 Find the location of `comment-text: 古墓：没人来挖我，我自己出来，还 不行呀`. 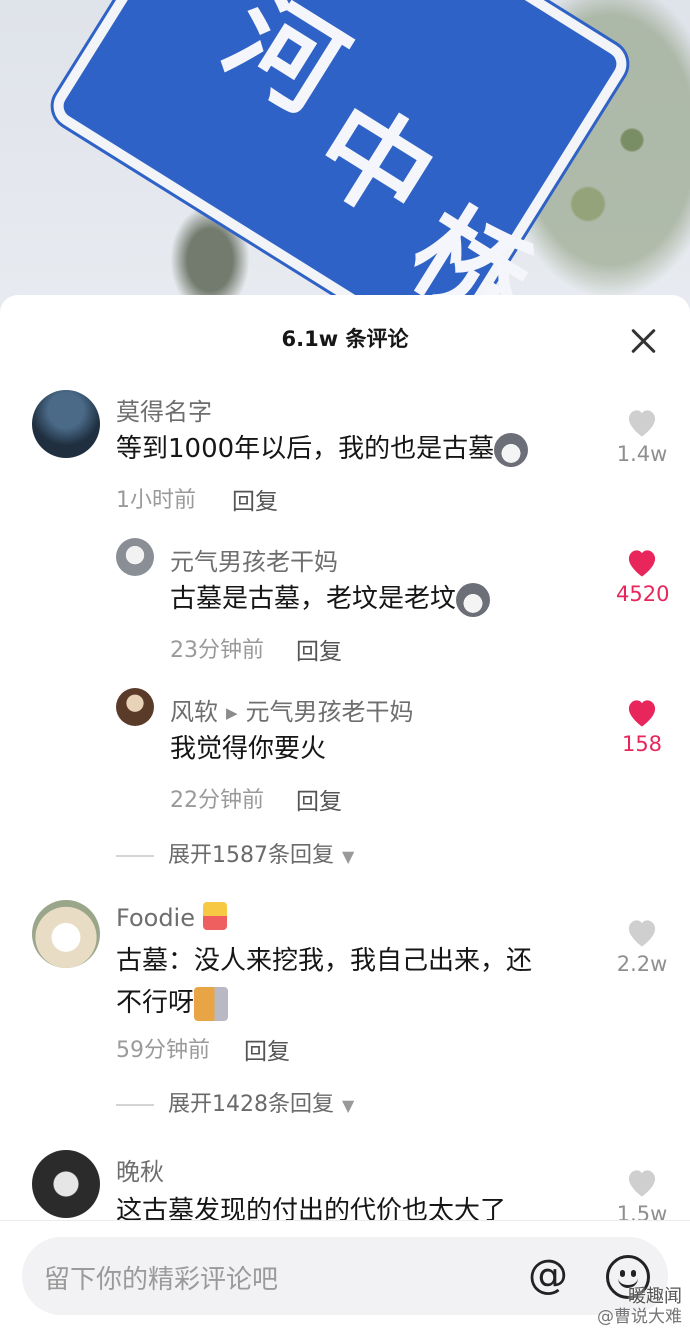

comment-text: 古墓：没人来挖我，我自己出来，还 不行呀 is located at coordinates (356, 982).